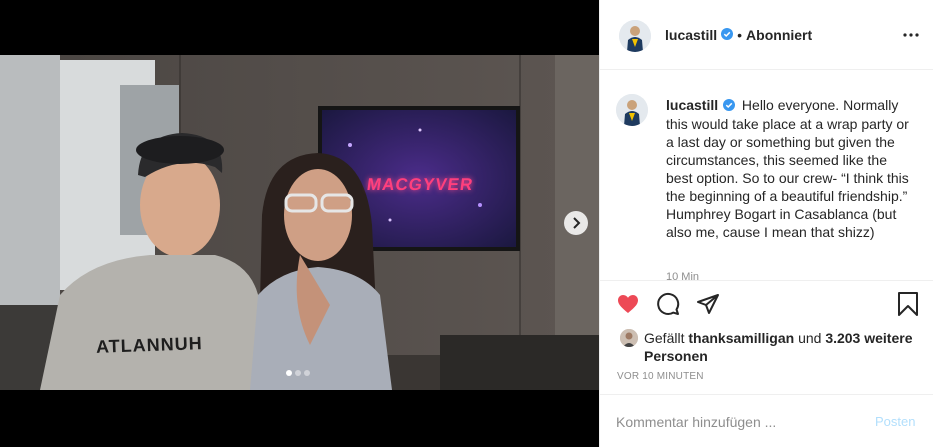 The height and width of the screenshot is (447, 933). I want to click on liker-avatar, so click(629, 338).